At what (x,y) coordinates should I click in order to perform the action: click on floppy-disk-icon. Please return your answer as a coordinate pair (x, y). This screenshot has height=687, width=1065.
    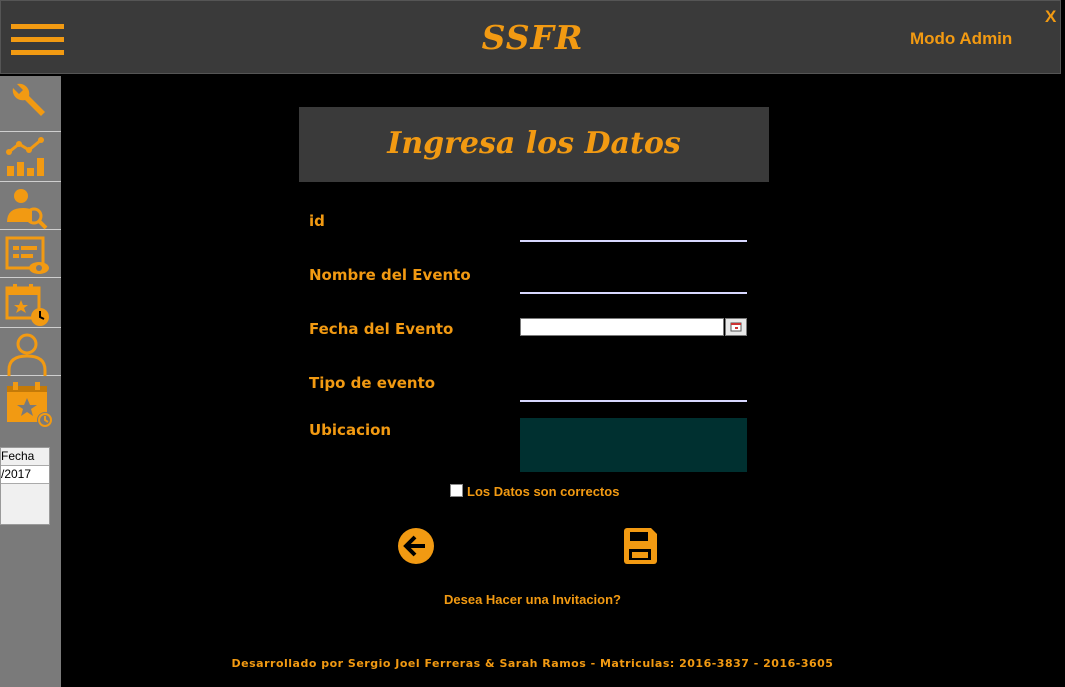
    Looking at the image, I should click on (640, 546).